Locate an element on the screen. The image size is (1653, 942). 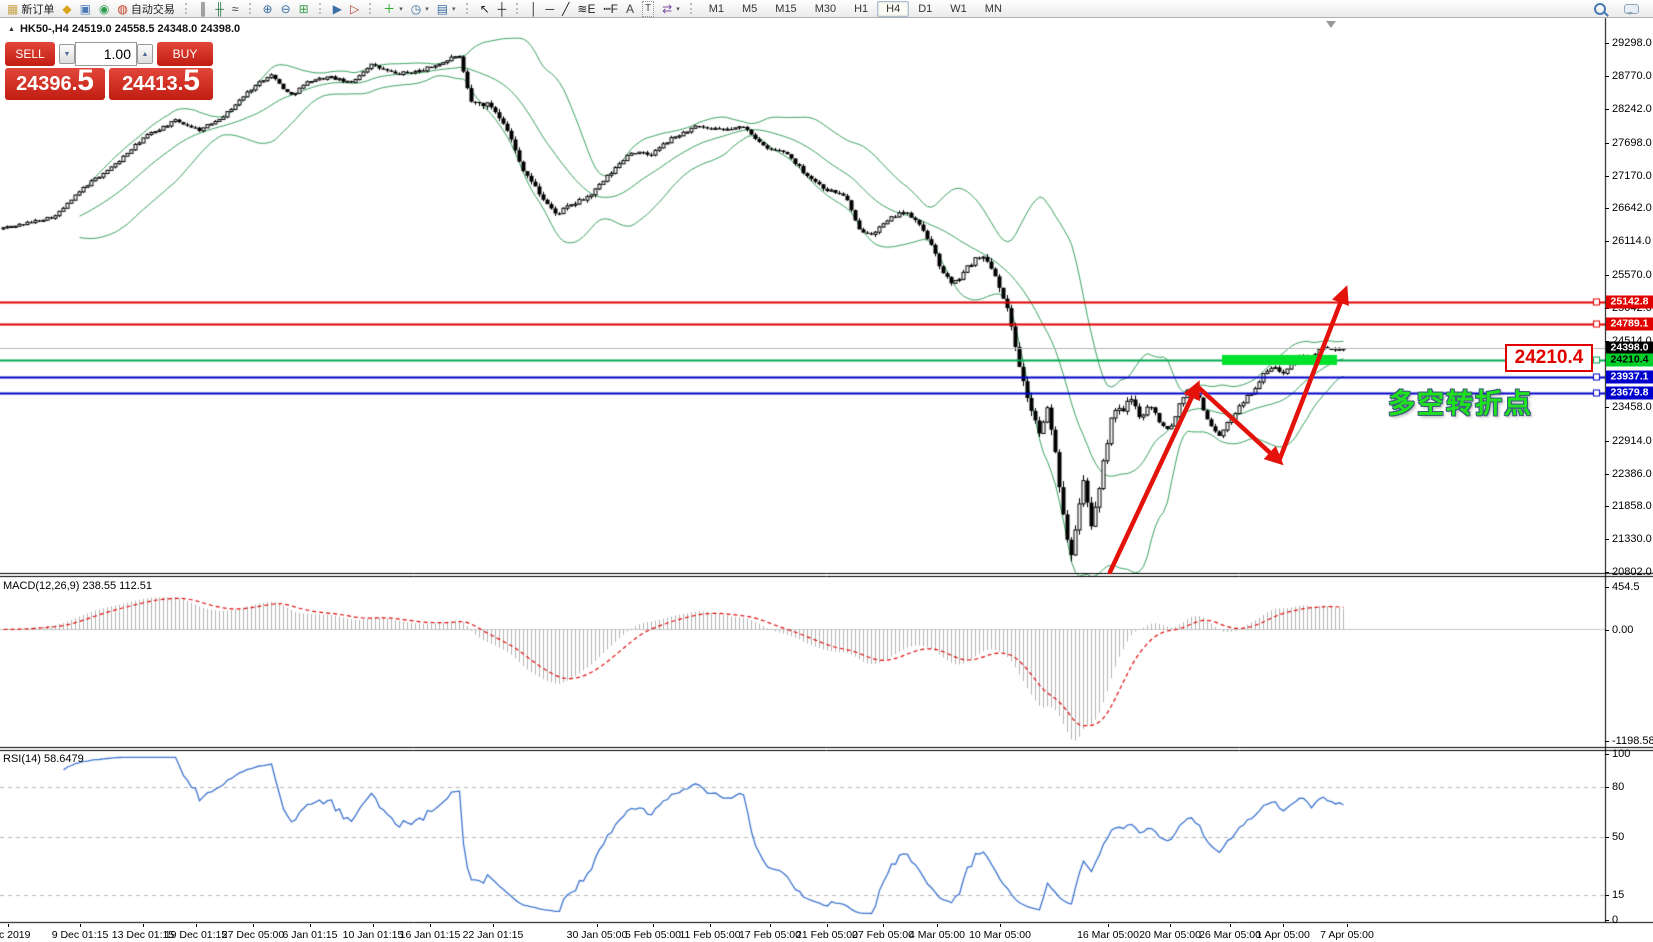
text-icon: A is located at coordinates (630, 8).